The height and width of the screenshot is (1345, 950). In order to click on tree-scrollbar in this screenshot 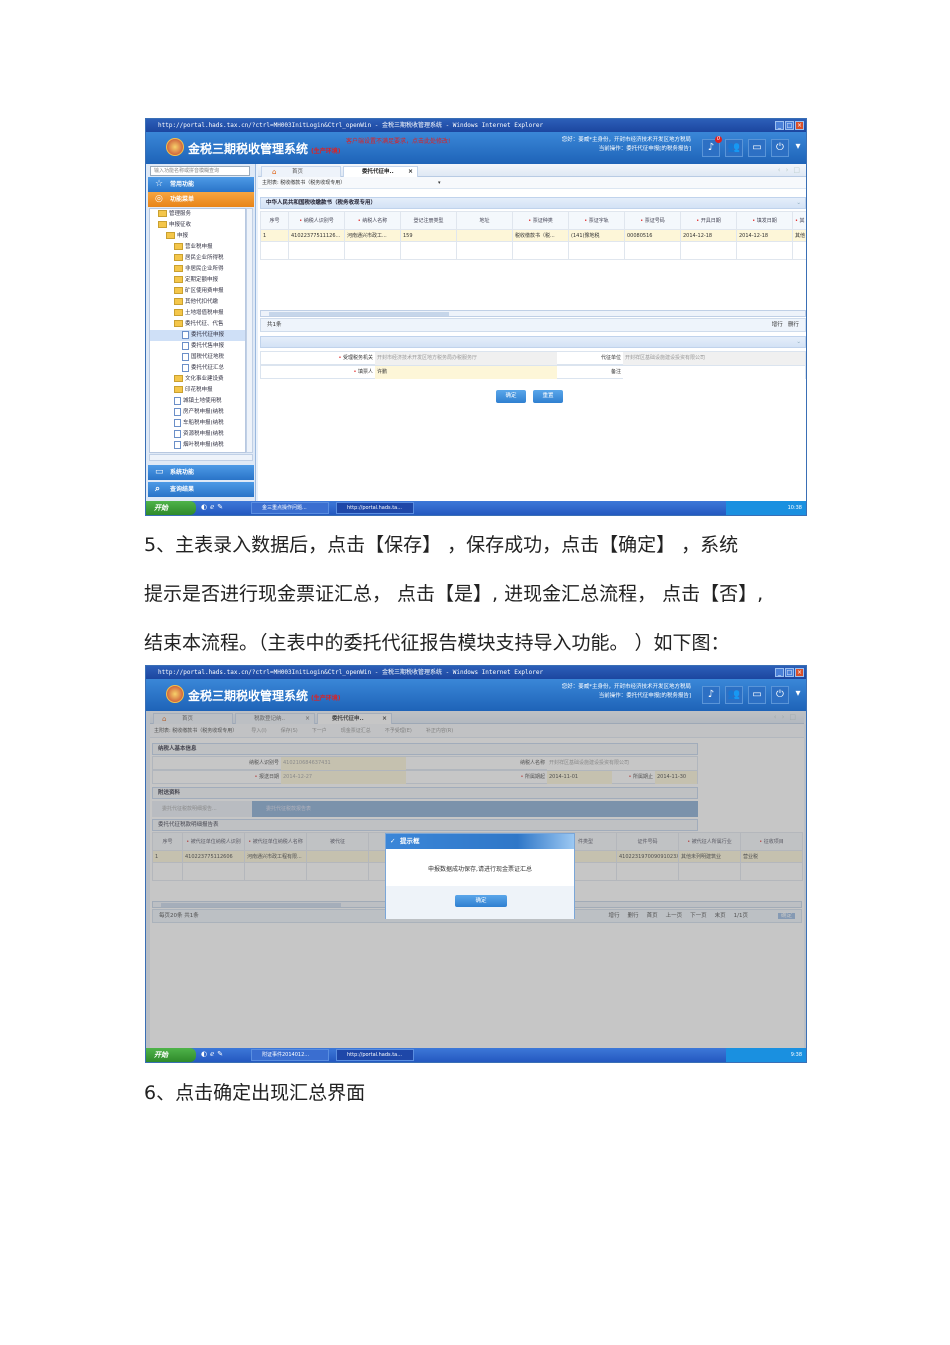, I will do `click(249, 330)`.